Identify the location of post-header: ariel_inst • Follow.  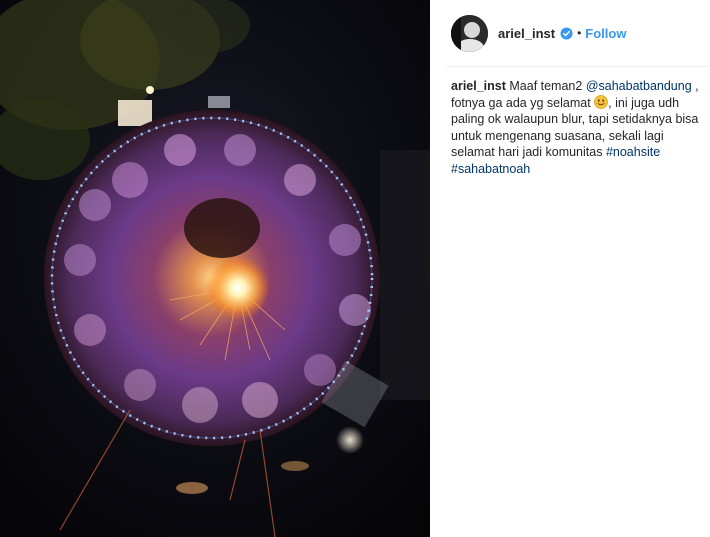
(570, 33).